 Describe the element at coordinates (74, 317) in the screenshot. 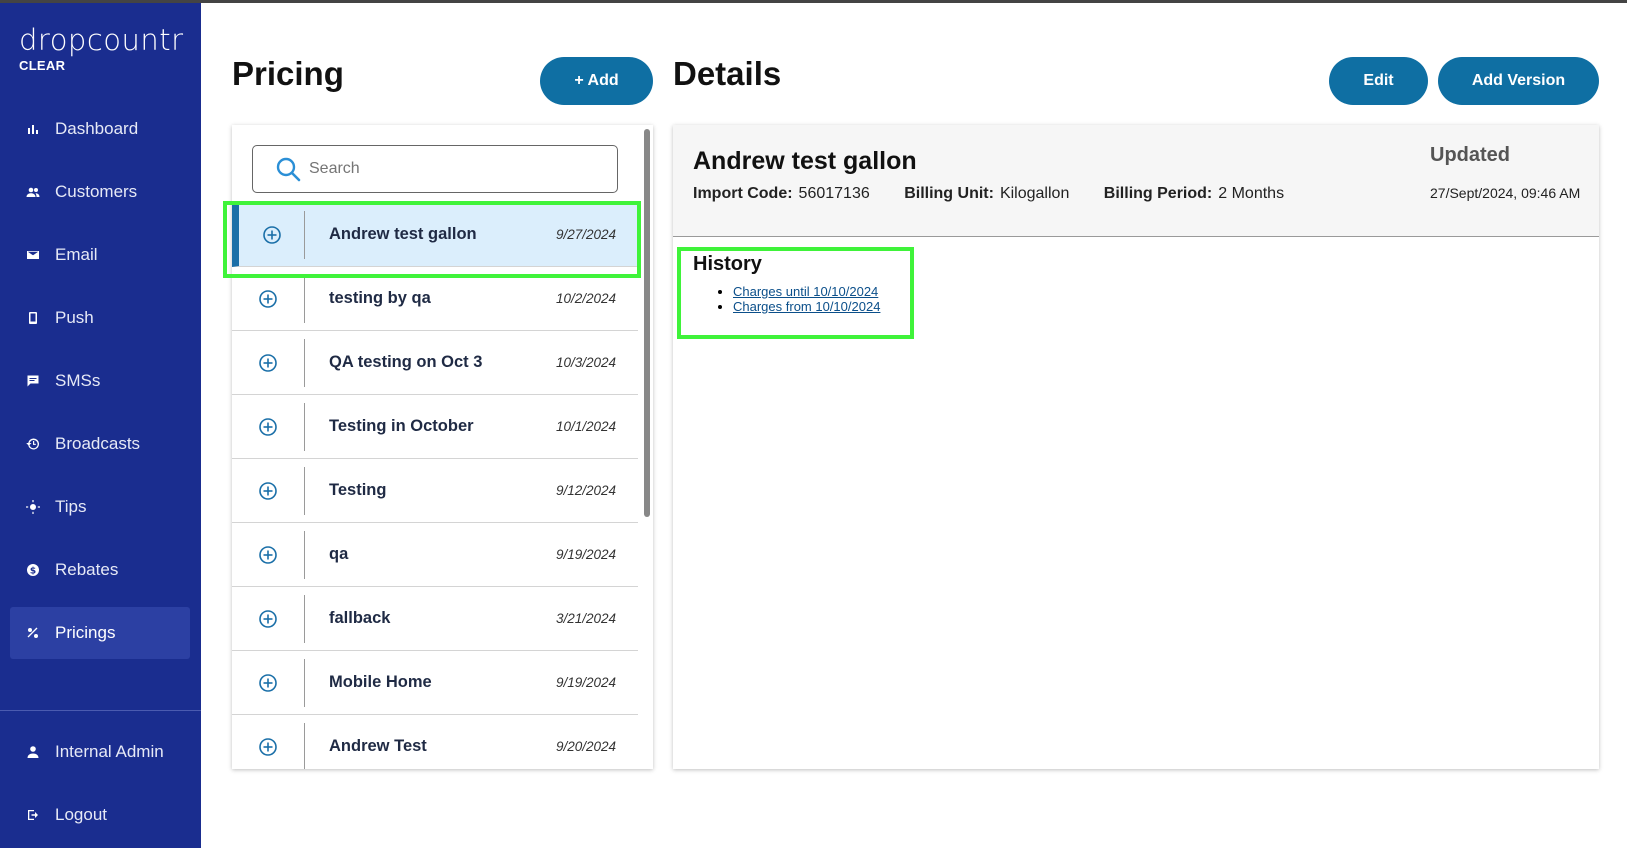

I see `sidebar-item-label: Push` at that location.